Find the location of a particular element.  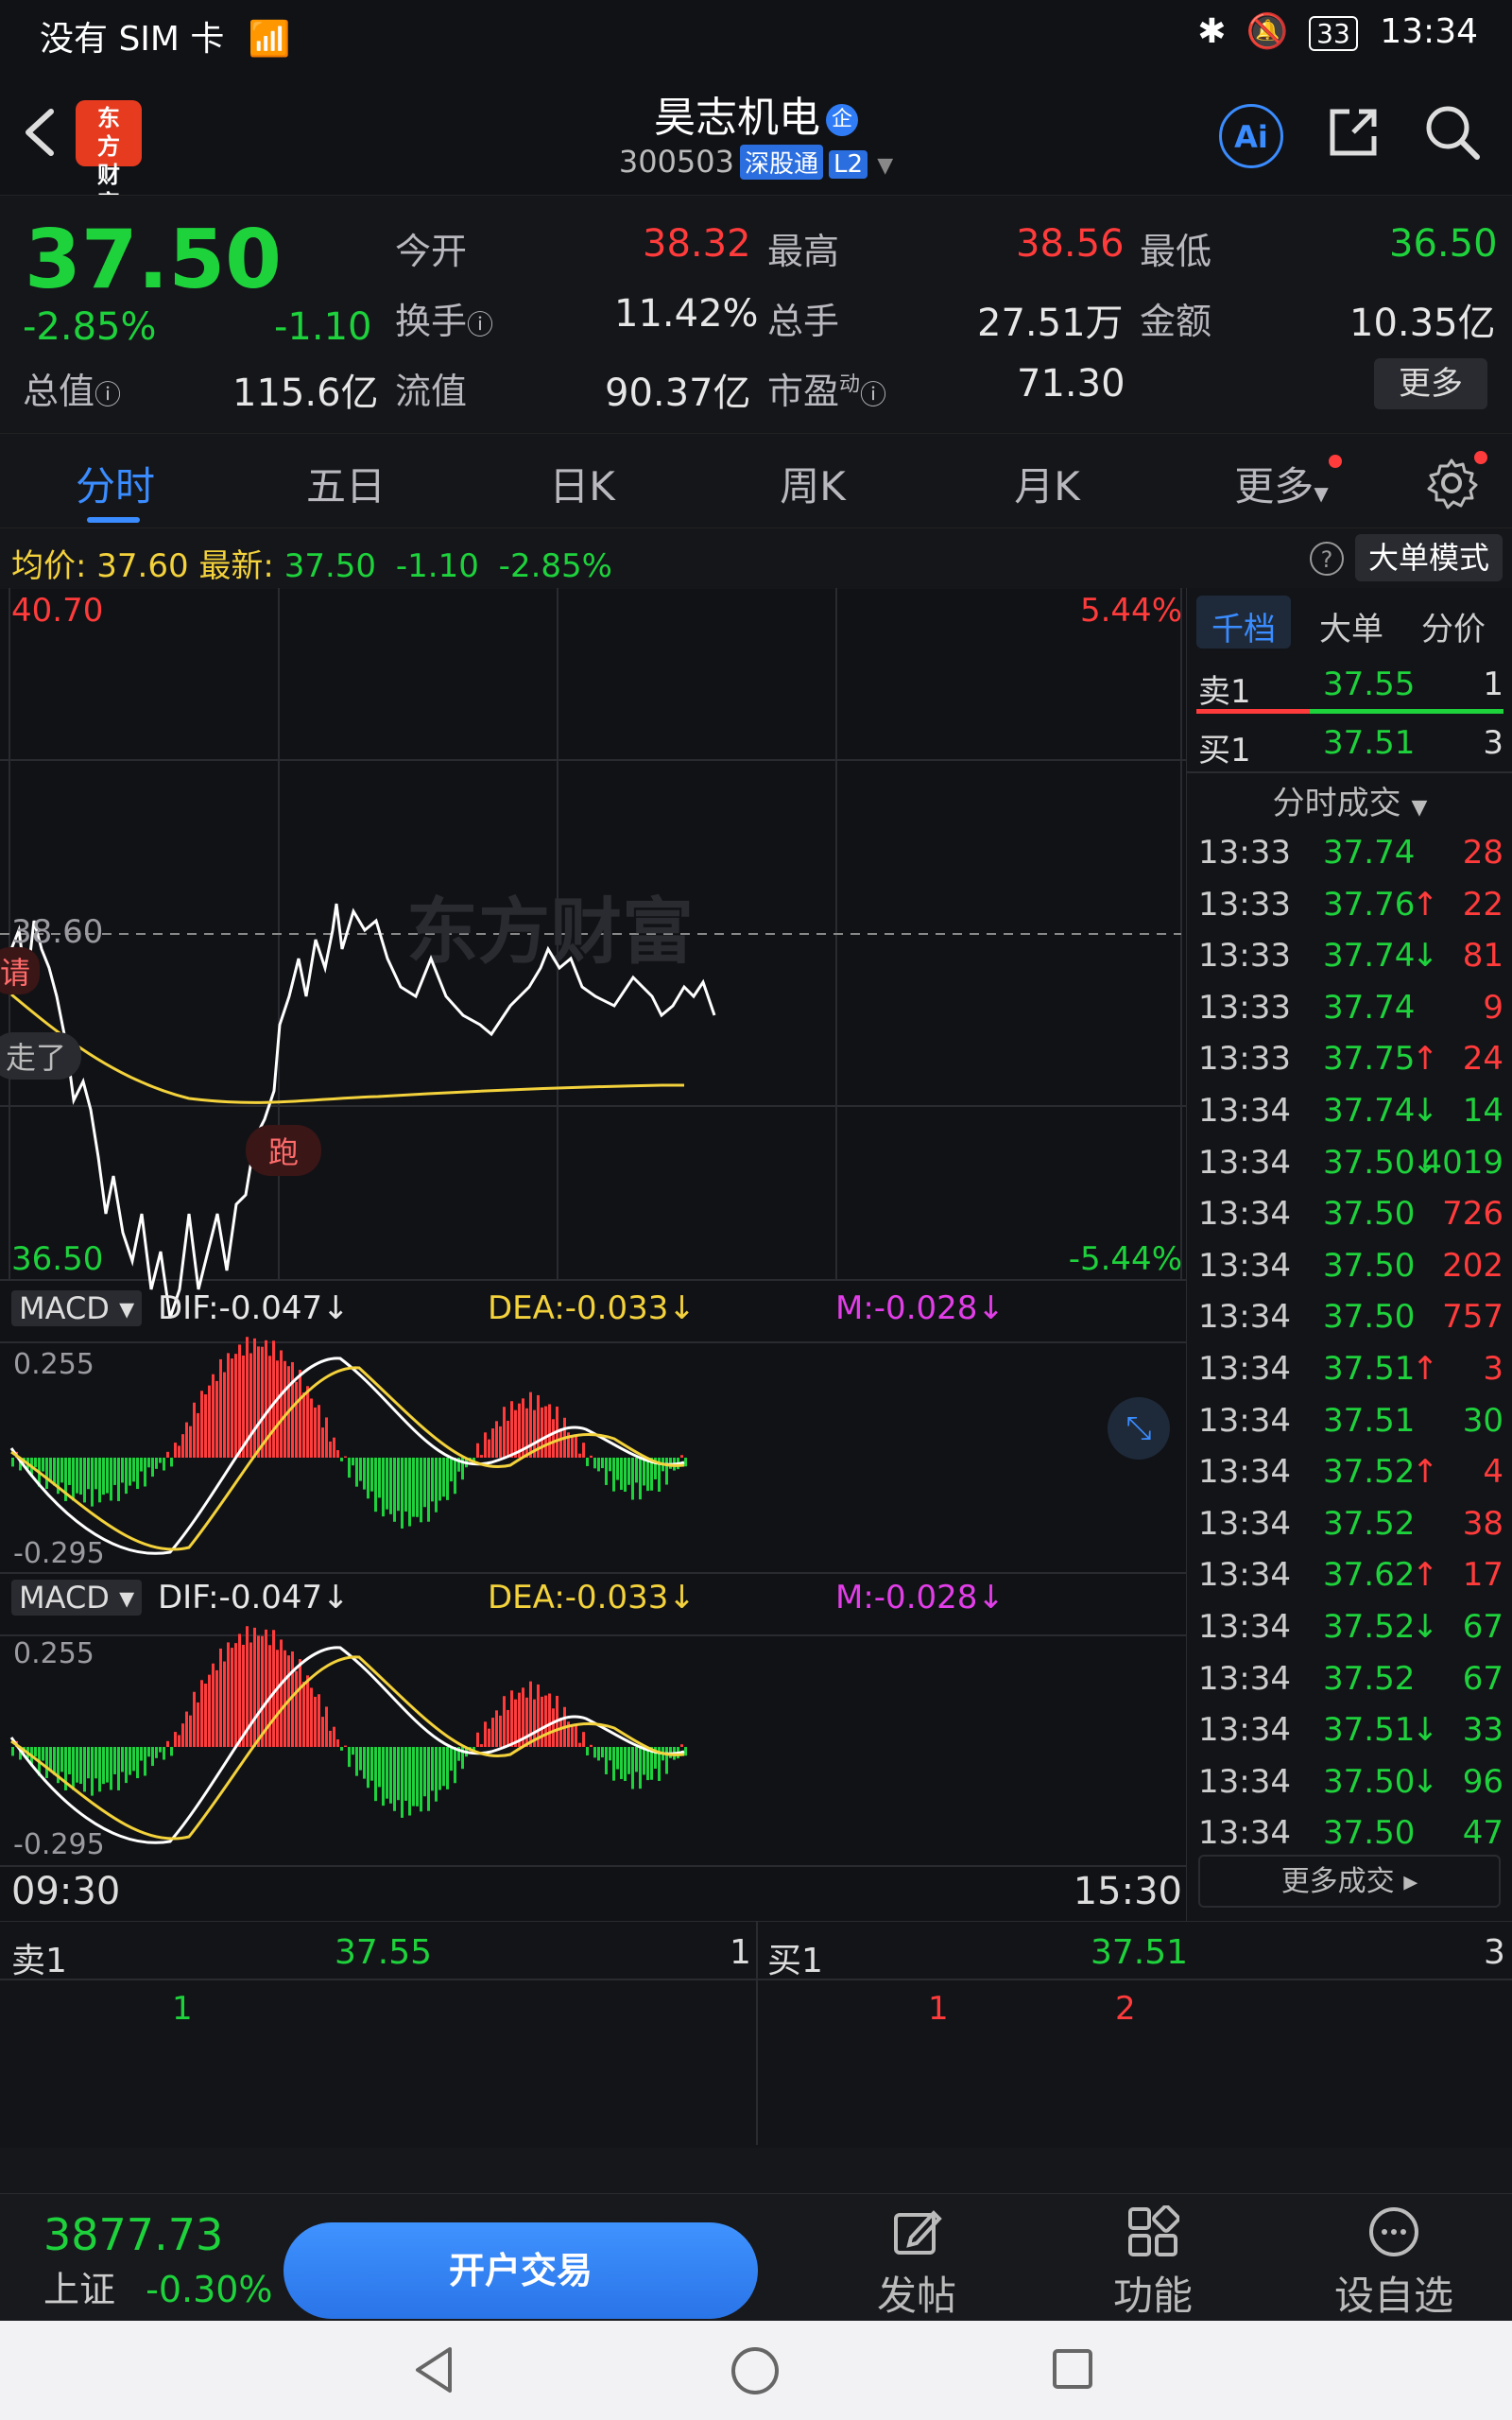

trade-qty: 9 is located at coordinates (1493, 1007).